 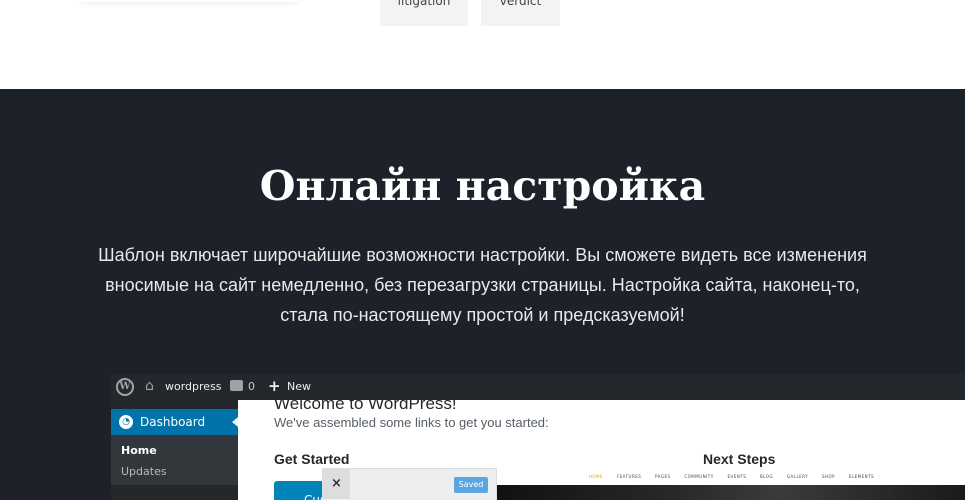 What do you see at coordinates (312, 459) in the screenshot?
I see `get-started-heading: Get Started` at bounding box center [312, 459].